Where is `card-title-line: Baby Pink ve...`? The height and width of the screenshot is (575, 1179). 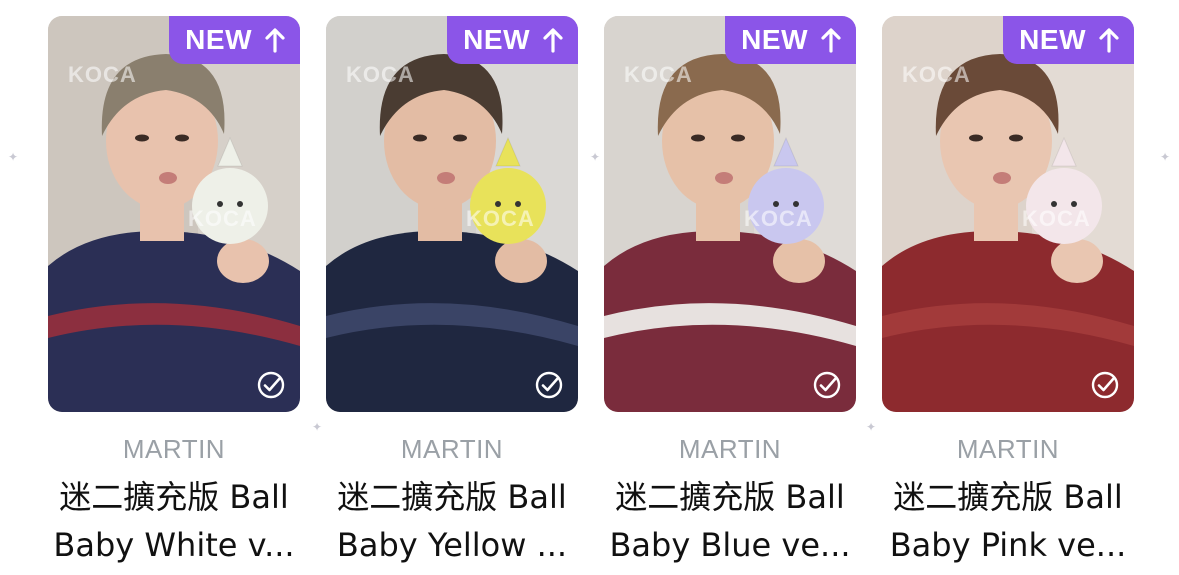
card-title-line: Baby Pink ve... is located at coordinates (1008, 545).